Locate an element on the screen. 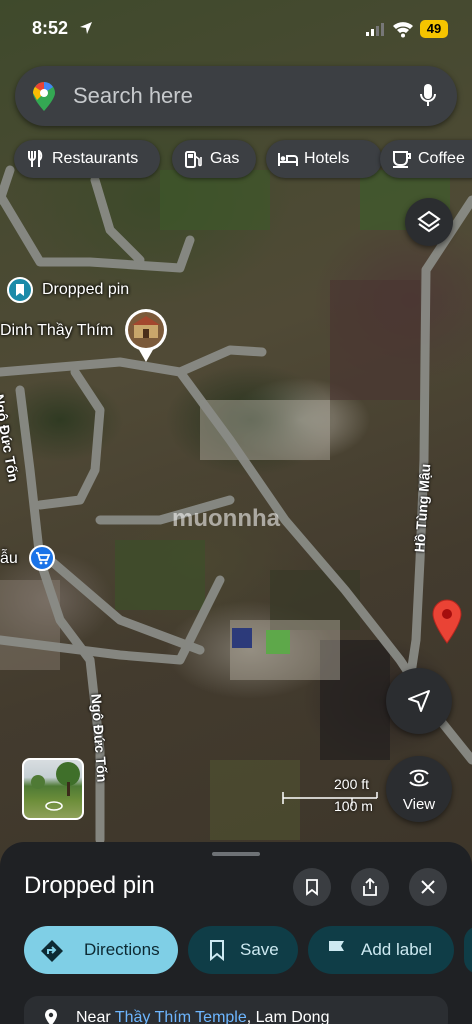 The width and height of the screenshot is (472, 1024). share-icon is located at coordinates (370, 887).